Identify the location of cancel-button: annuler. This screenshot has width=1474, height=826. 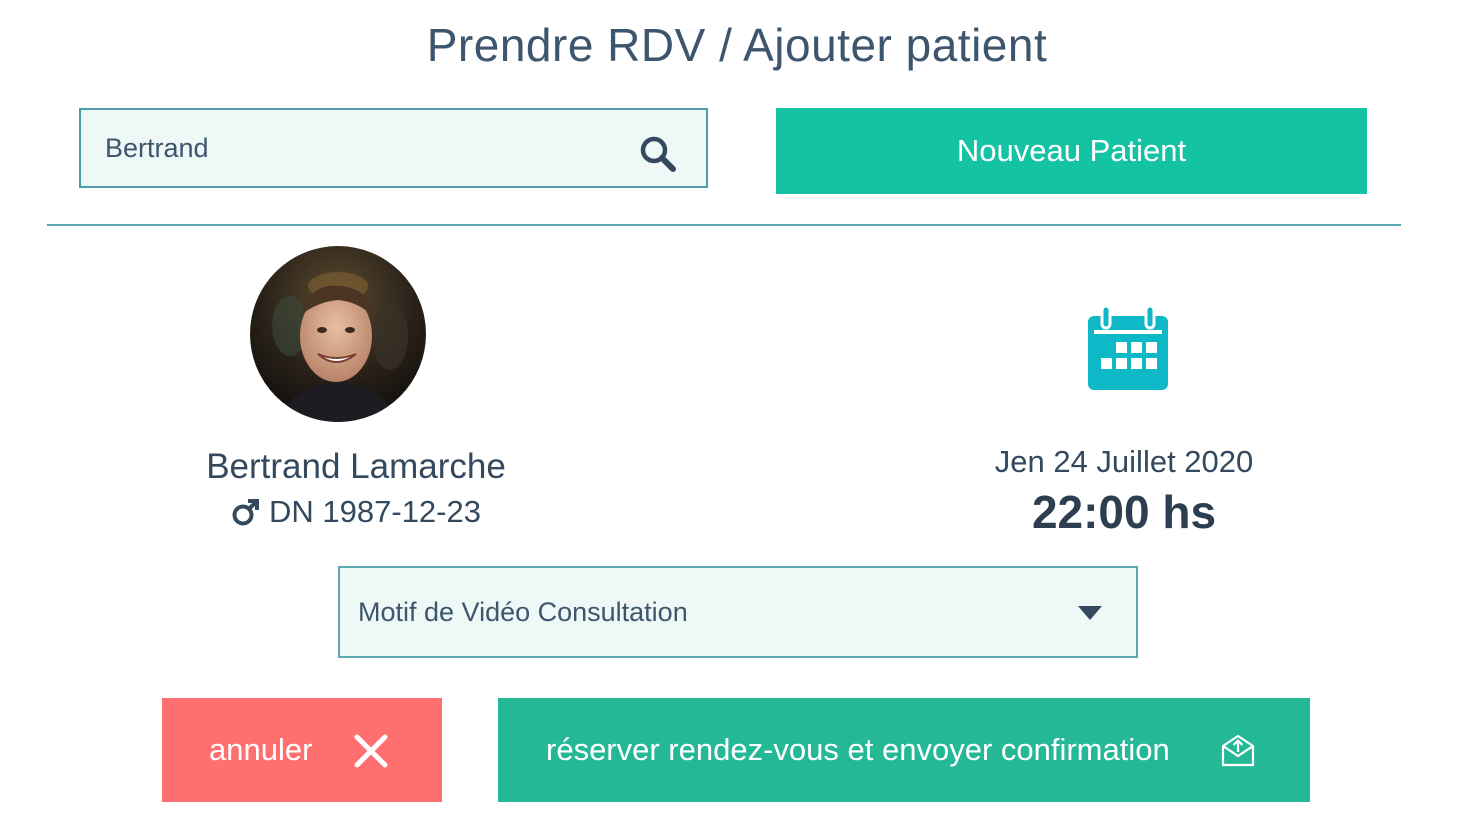
(302, 750).